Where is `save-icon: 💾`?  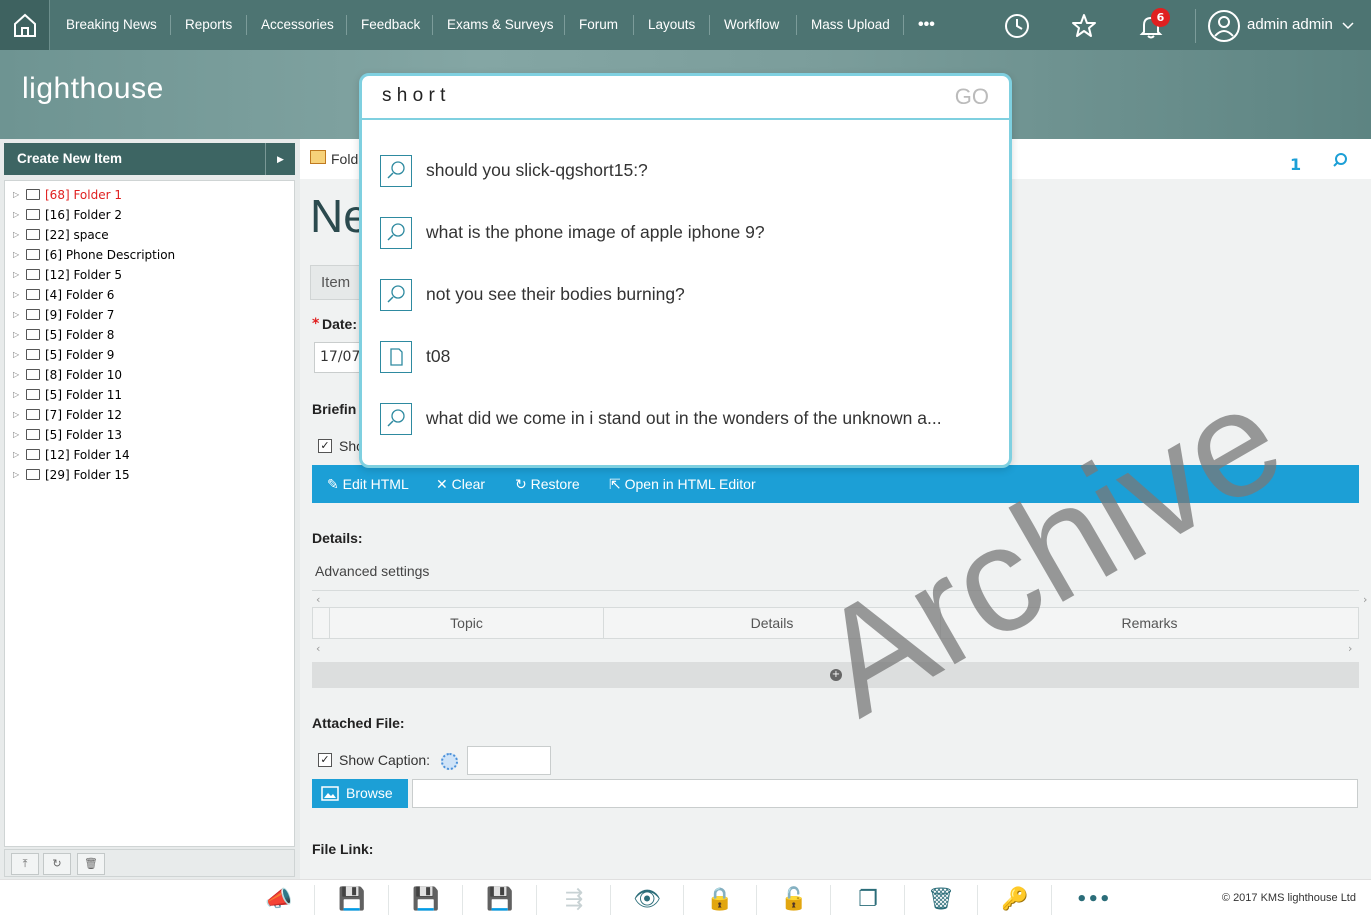
save-icon: 💾 is located at coordinates (352, 900).